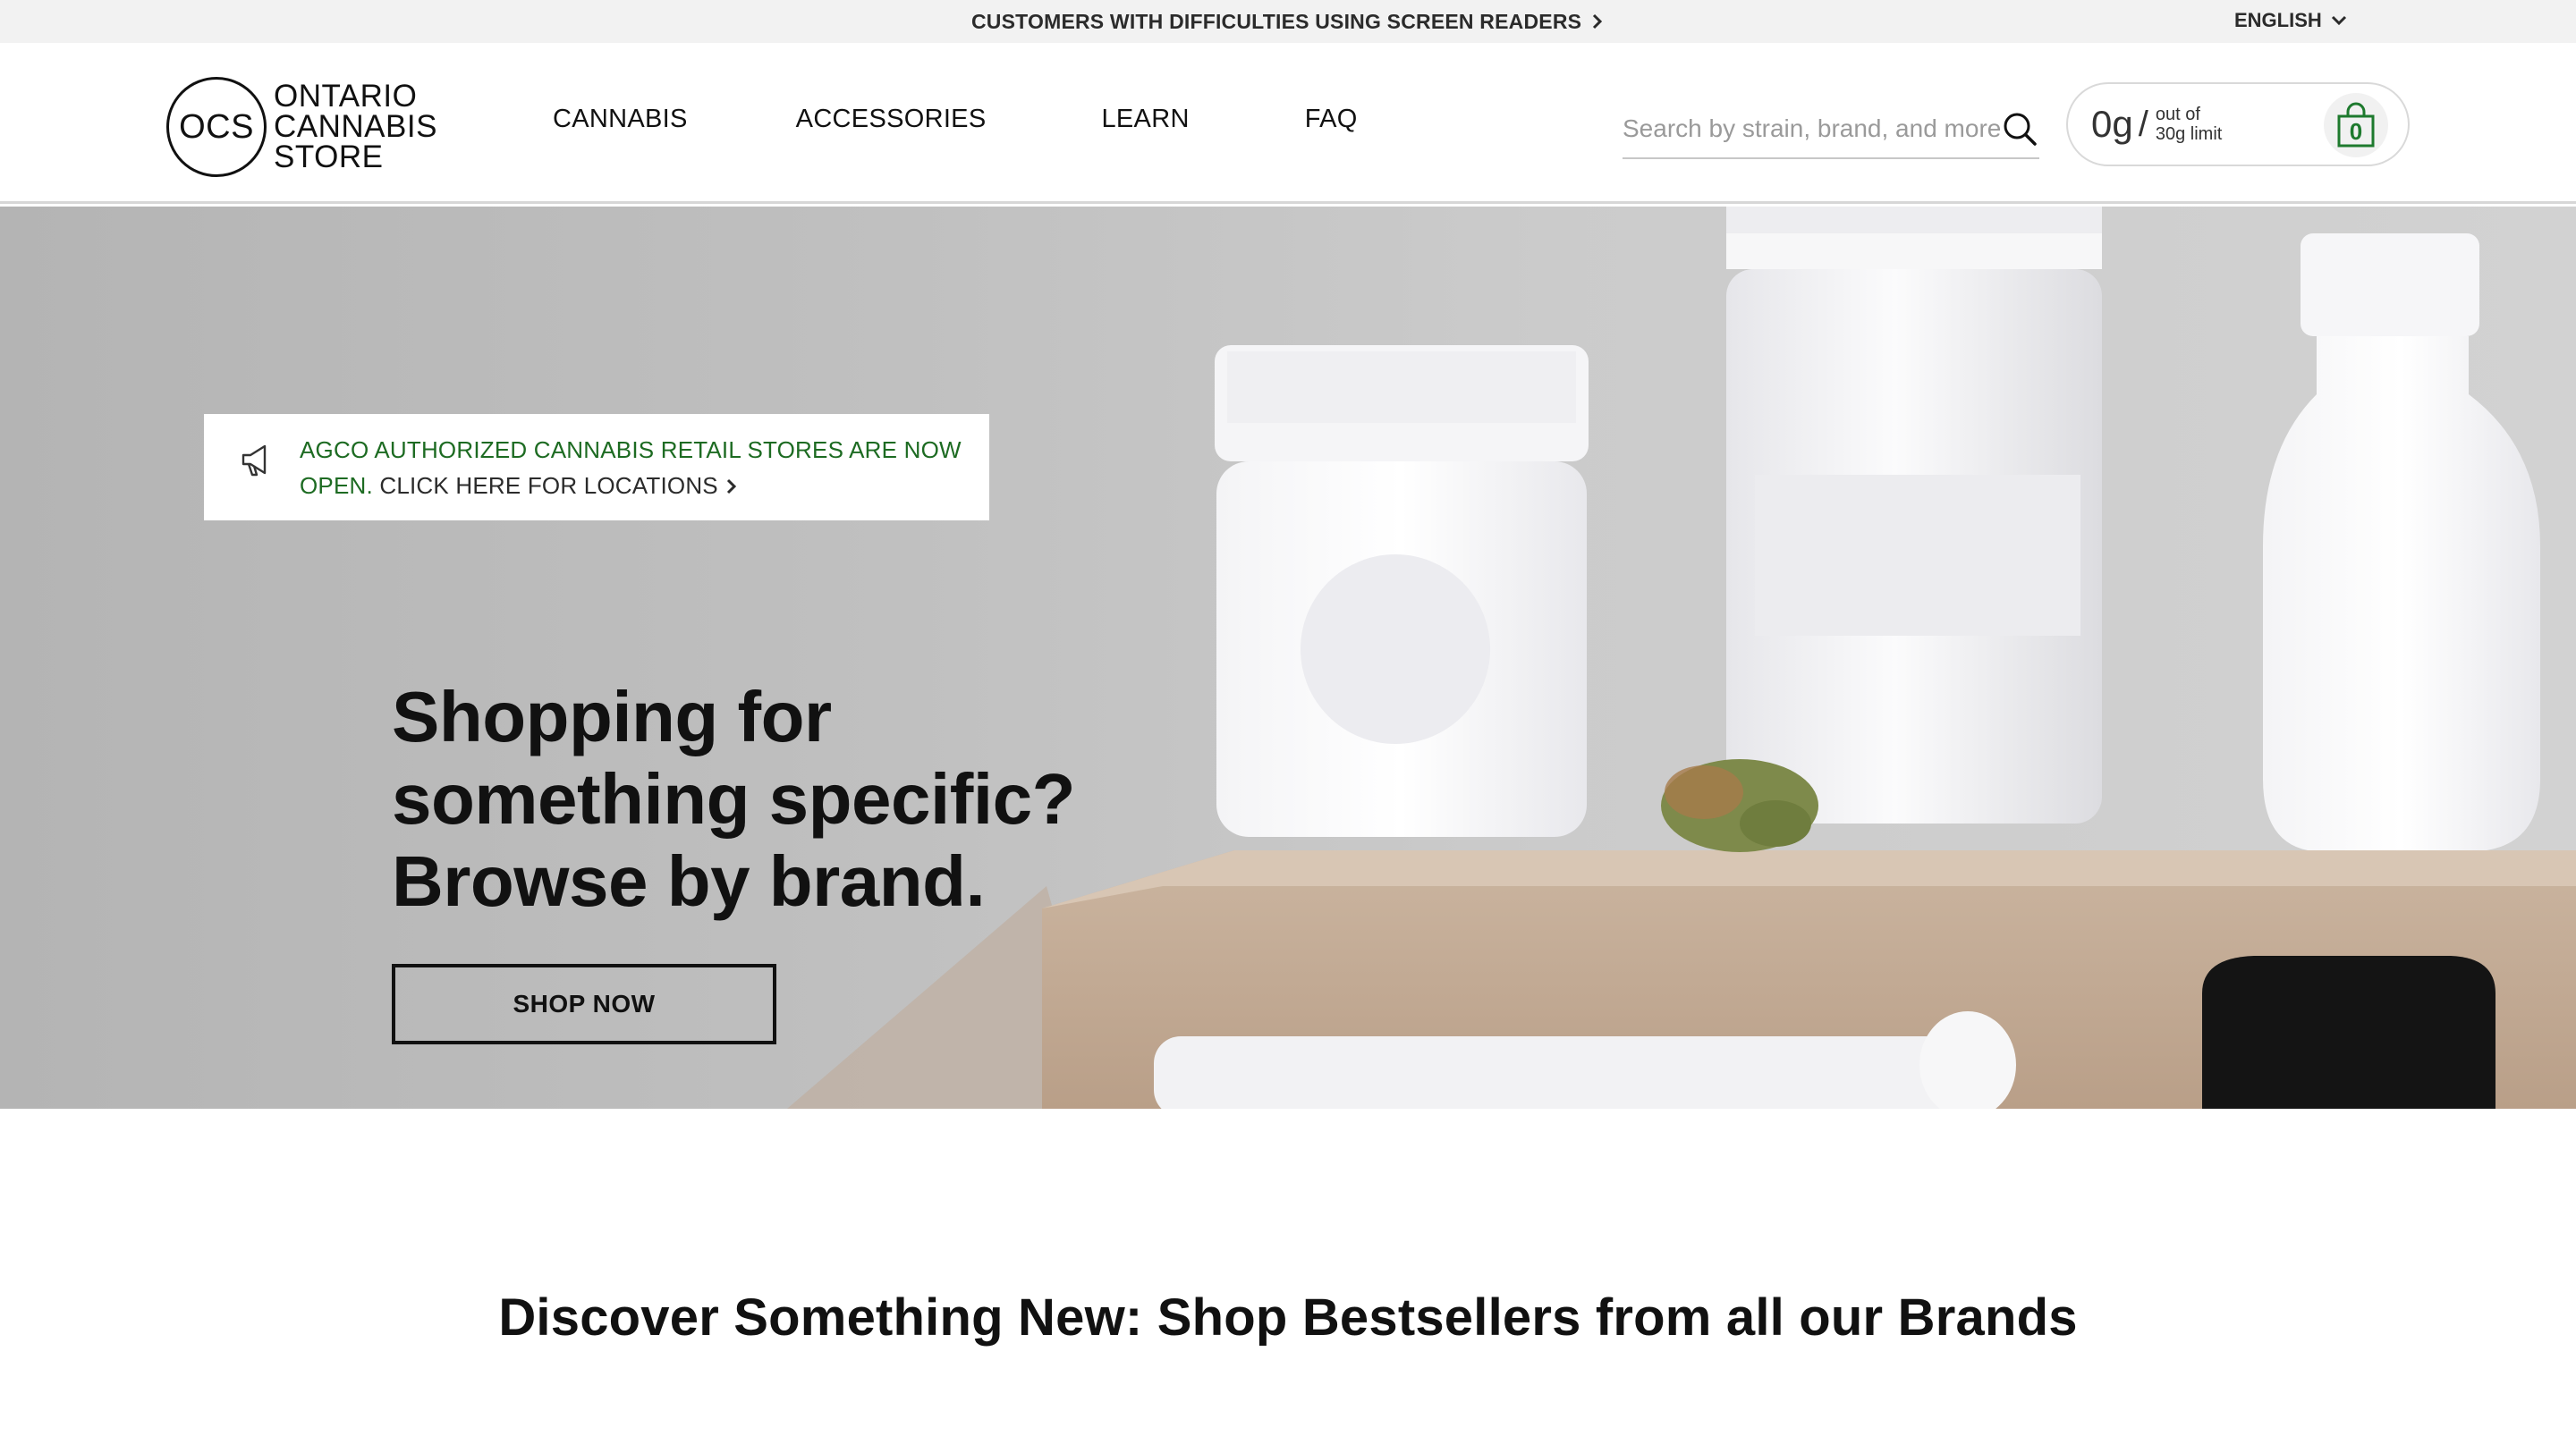 The width and height of the screenshot is (2576, 1436). Describe the element at coordinates (620, 119) in the screenshot. I see `nav-cannabis: CANNABIS` at that location.